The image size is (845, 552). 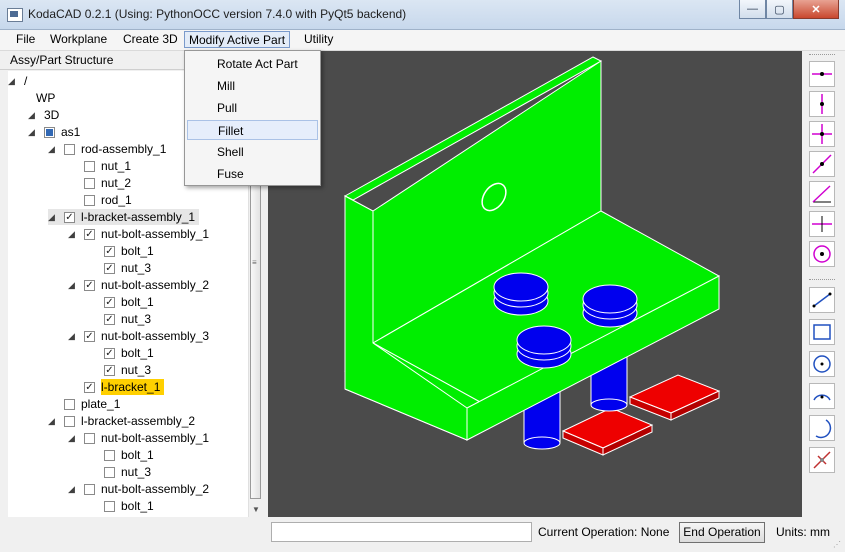 What do you see at coordinates (822, 428) in the screenshot?
I see `arc-curve-icon` at bounding box center [822, 428].